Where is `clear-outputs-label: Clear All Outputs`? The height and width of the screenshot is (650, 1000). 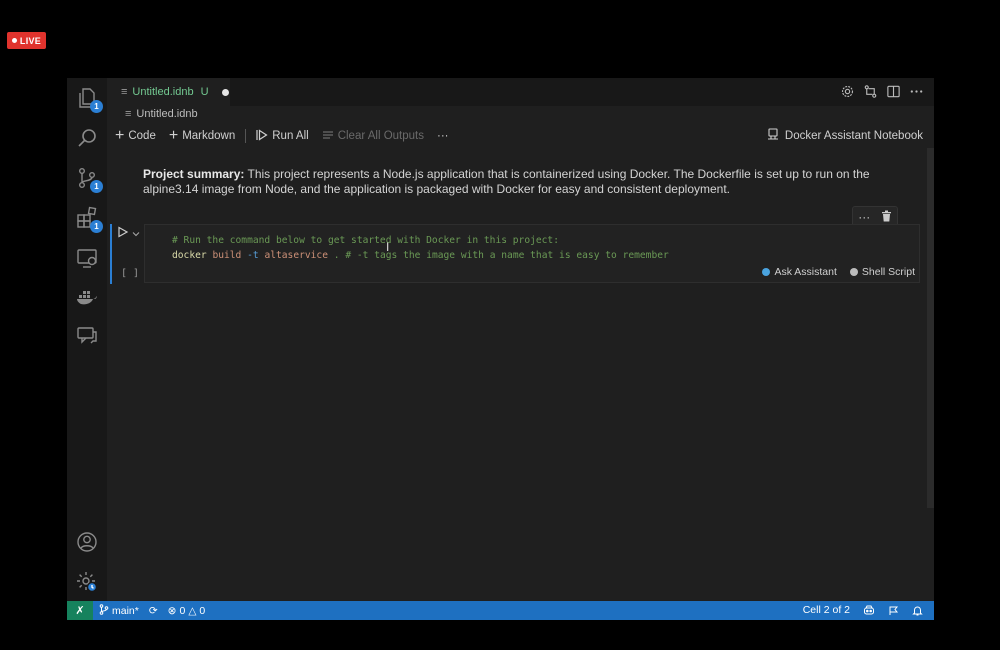
clear-outputs-label: Clear All Outputs is located at coordinates (380, 136).